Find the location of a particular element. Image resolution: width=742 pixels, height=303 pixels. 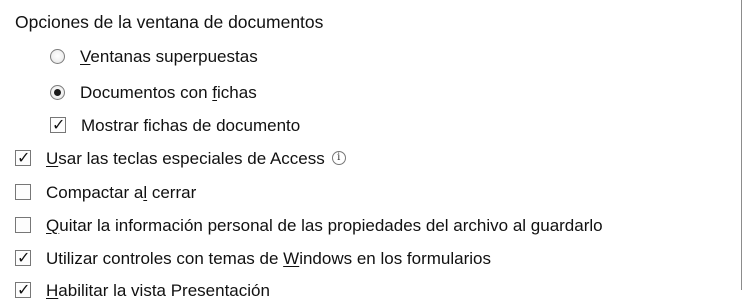

remove-personal-info-checkbox is located at coordinates (23, 225).